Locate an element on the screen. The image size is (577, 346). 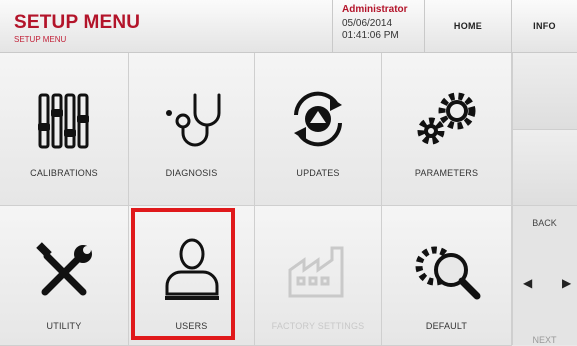
gear-search-icon is located at coordinates (447, 273).